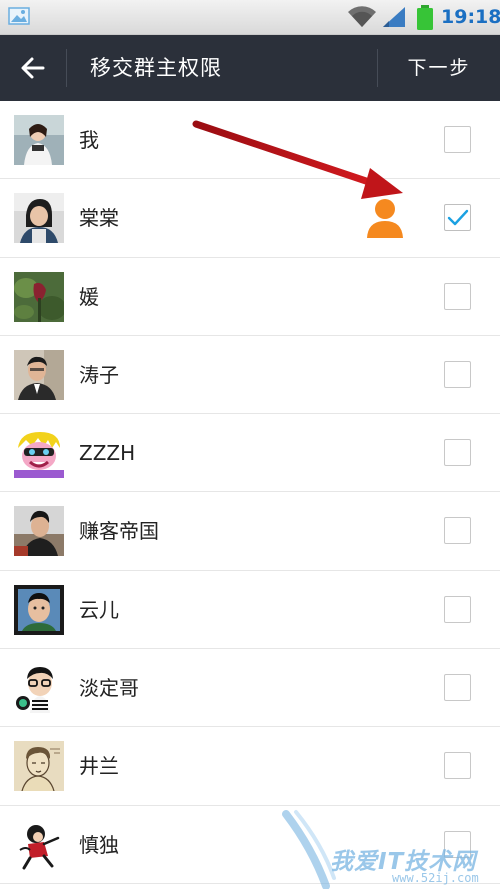 This screenshot has height=889, width=500. Describe the element at coordinates (99, 218) in the screenshot. I see `member-name: 棠棠` at that location.